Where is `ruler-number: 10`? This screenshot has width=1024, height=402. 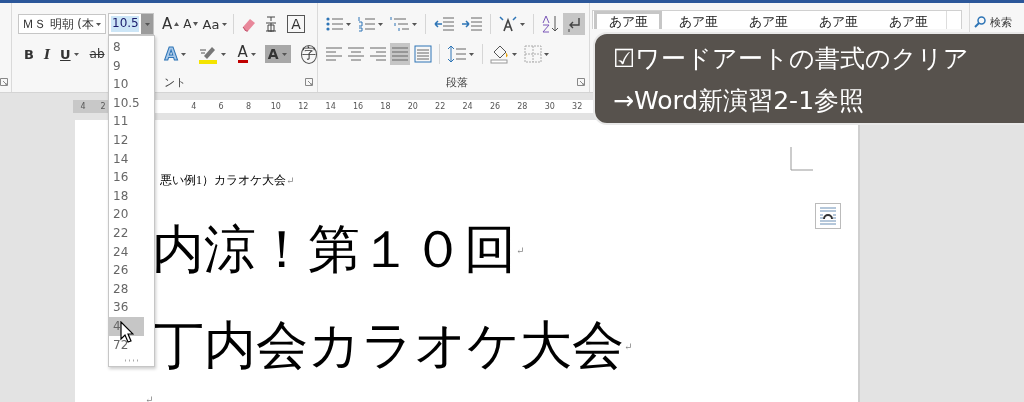
ruler-number: 10 is located at coordinates (275, 106).